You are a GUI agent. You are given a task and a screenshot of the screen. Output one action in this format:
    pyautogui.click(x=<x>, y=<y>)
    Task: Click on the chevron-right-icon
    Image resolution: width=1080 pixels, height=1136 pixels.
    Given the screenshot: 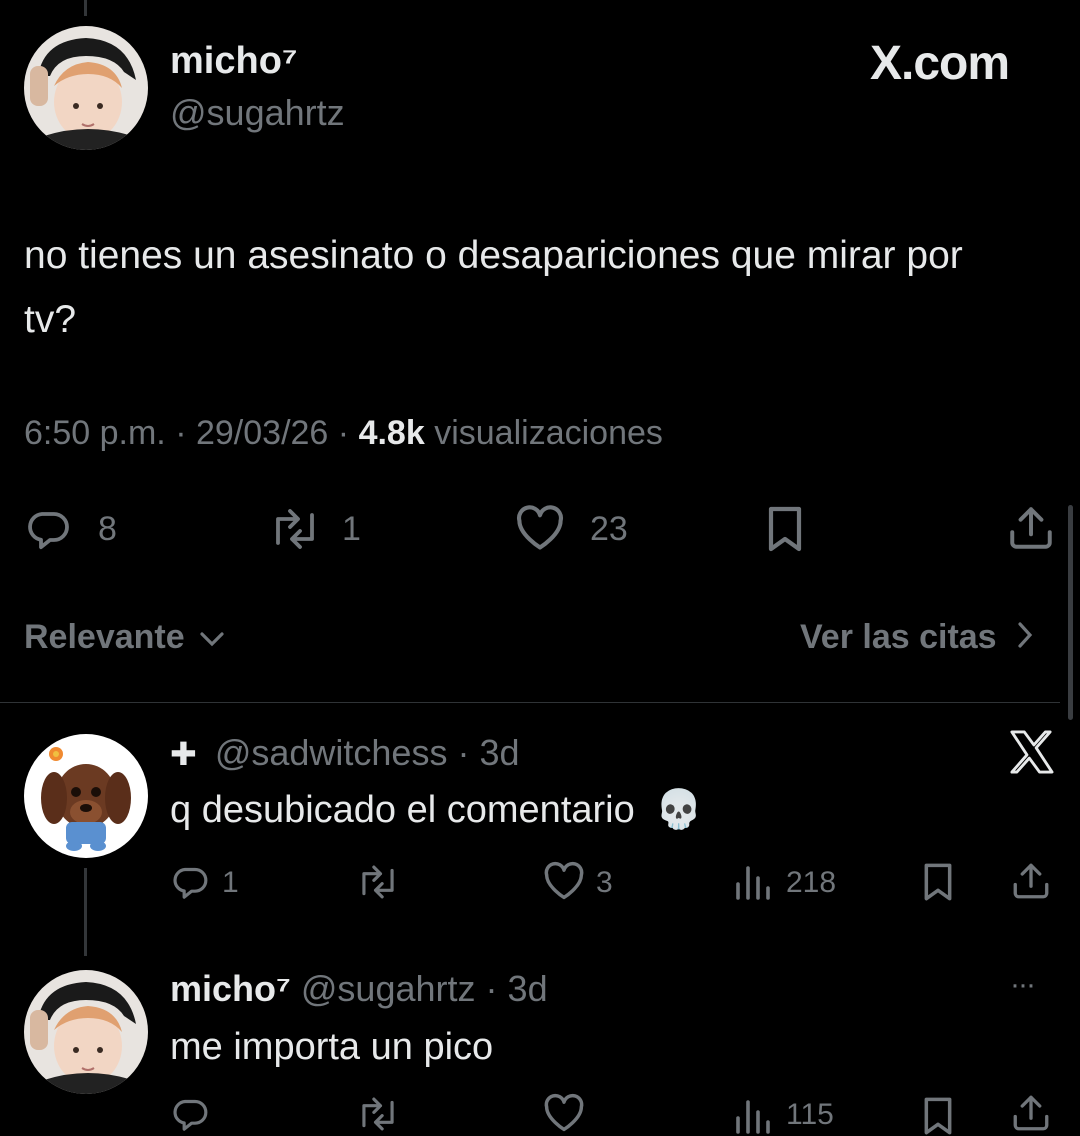 What is the action you would take?
    pyautogui.click(x=1025, y=639)
    